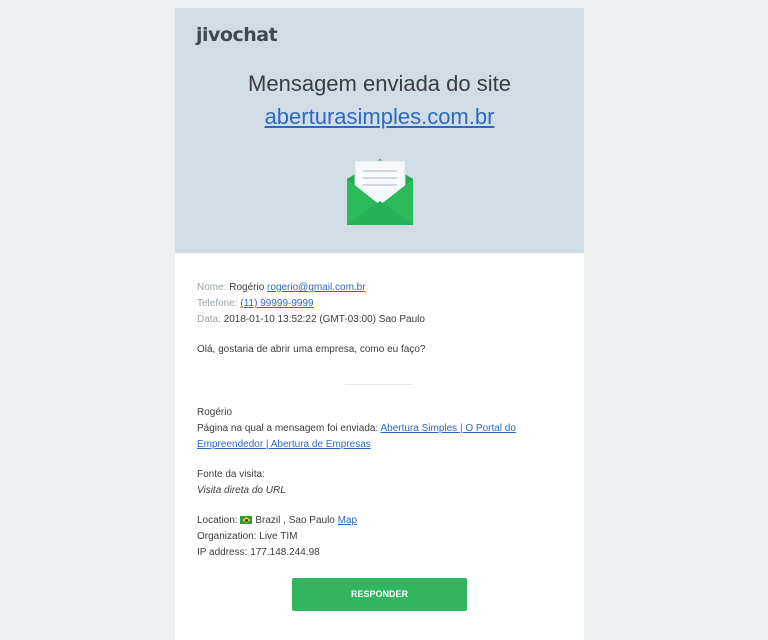  Describe the element at coordinates (276, 303) in the screenshot. I see `phone-link: (11) 99999-9999` at that location.